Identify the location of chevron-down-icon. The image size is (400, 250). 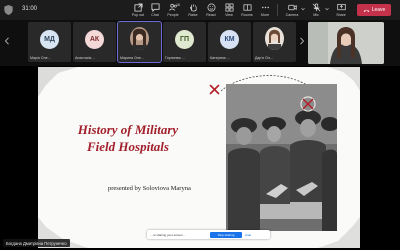
(327, 9).